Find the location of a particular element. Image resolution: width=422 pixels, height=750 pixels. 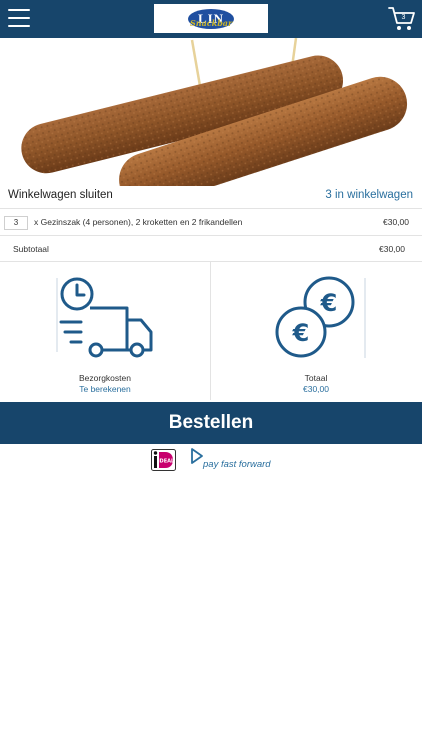

subtotal-value: €30,00 is located at coordinates (392, 249).